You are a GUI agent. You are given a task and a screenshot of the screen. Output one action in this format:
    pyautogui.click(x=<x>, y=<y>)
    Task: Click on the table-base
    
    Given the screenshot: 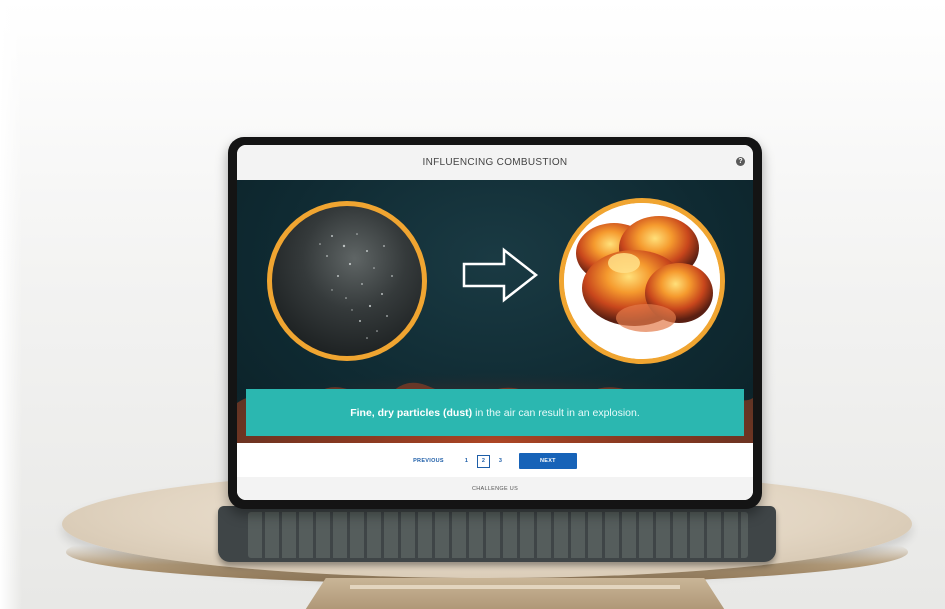 What is the action you would take?
    pyautogui.click(x=515, y=593)
    